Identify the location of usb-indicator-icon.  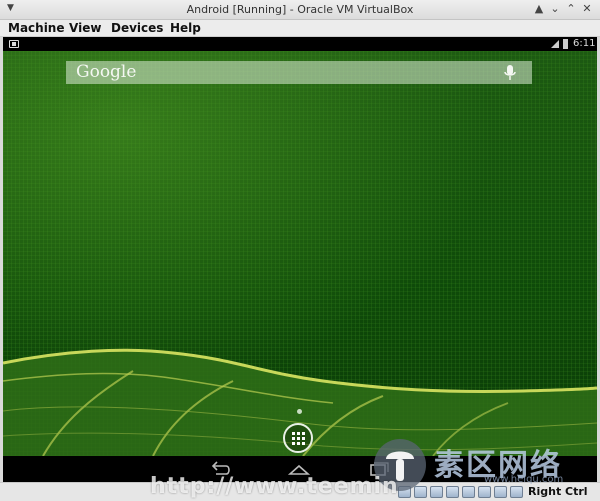
(436, 492).